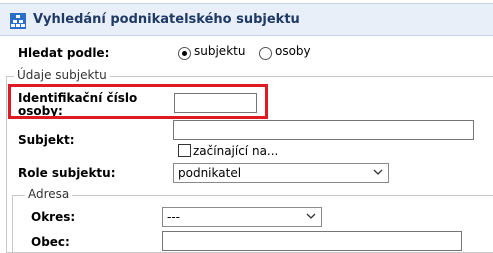 The image size is (493, 253). I want to click on subject-legend: Údaje subjektu, so click(62, 75).